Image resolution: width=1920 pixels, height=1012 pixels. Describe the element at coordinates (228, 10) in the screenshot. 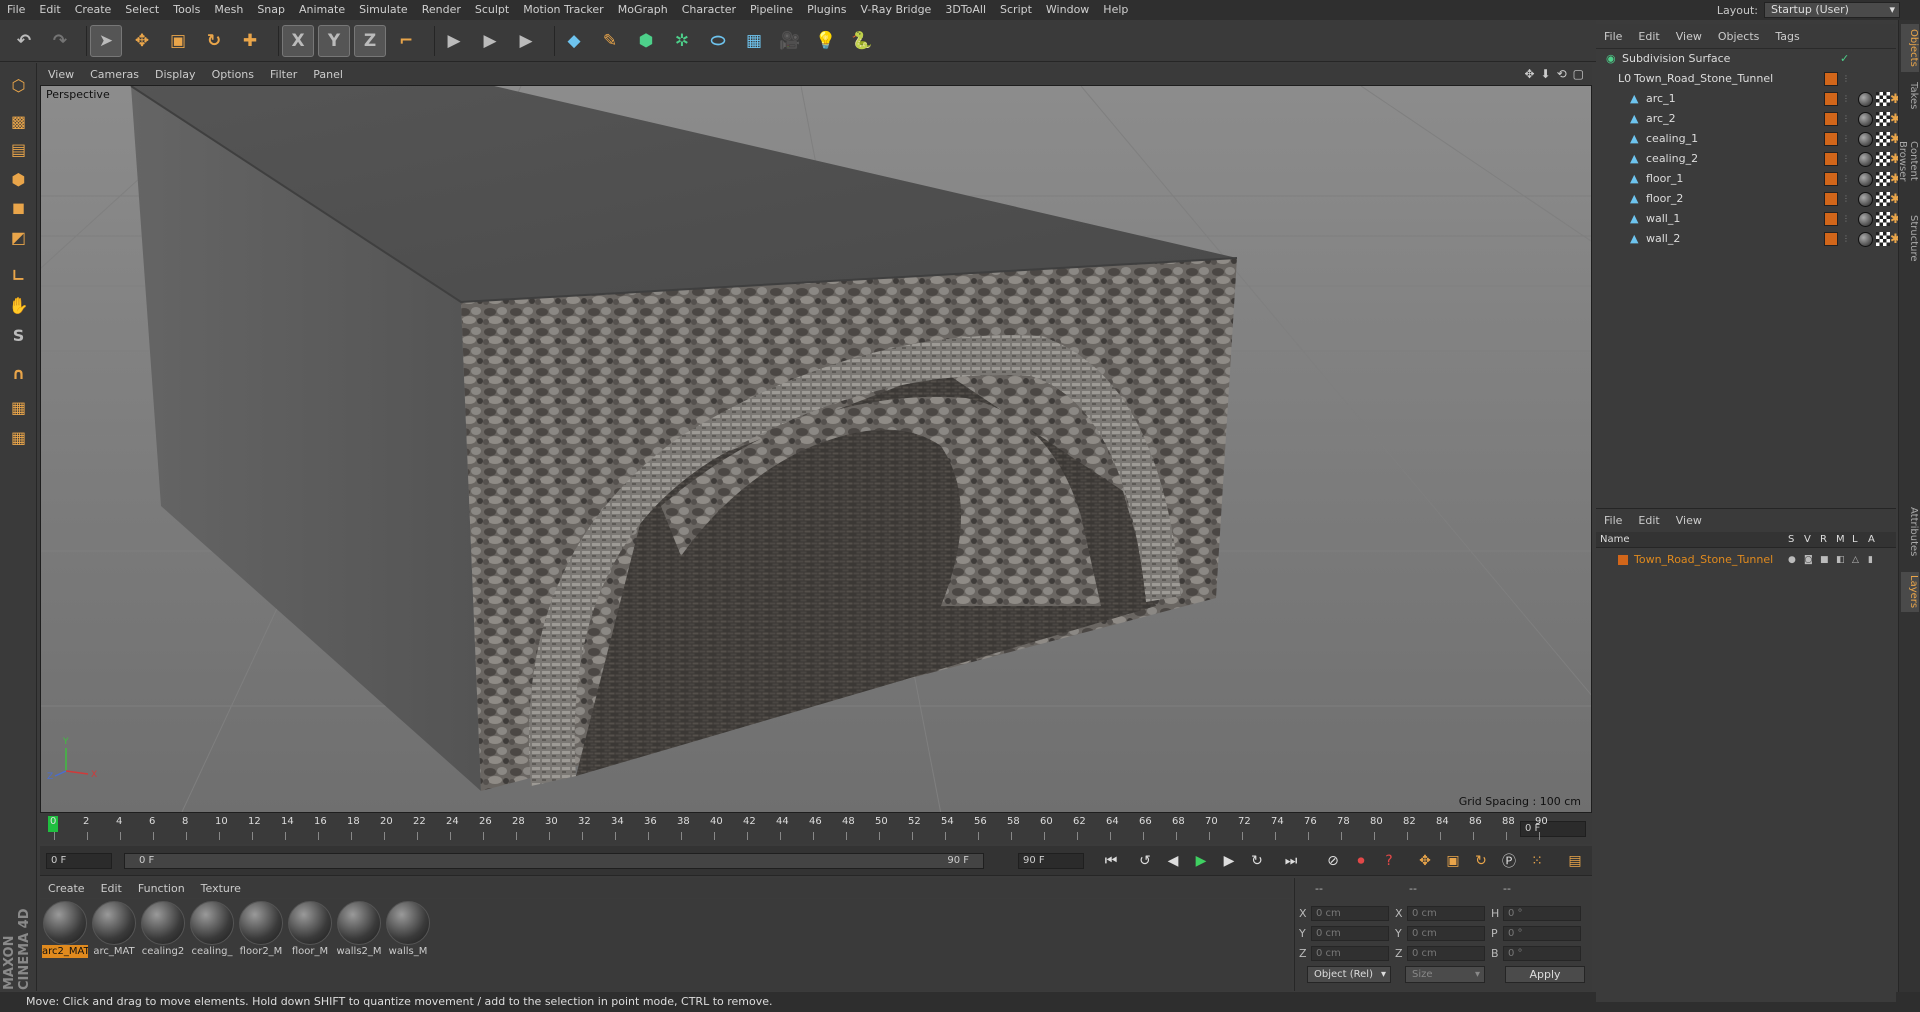

I see `menu-item-mesh: Mesh` at that location.